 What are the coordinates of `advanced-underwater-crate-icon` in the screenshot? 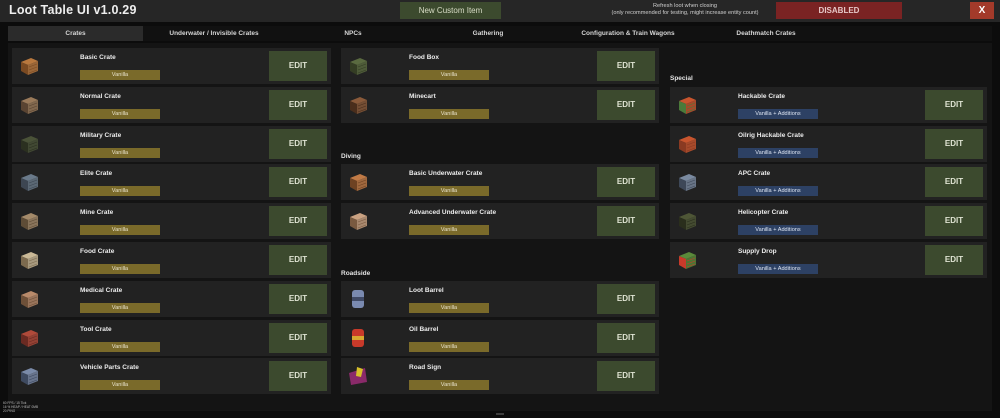 It's located at (358, 221).